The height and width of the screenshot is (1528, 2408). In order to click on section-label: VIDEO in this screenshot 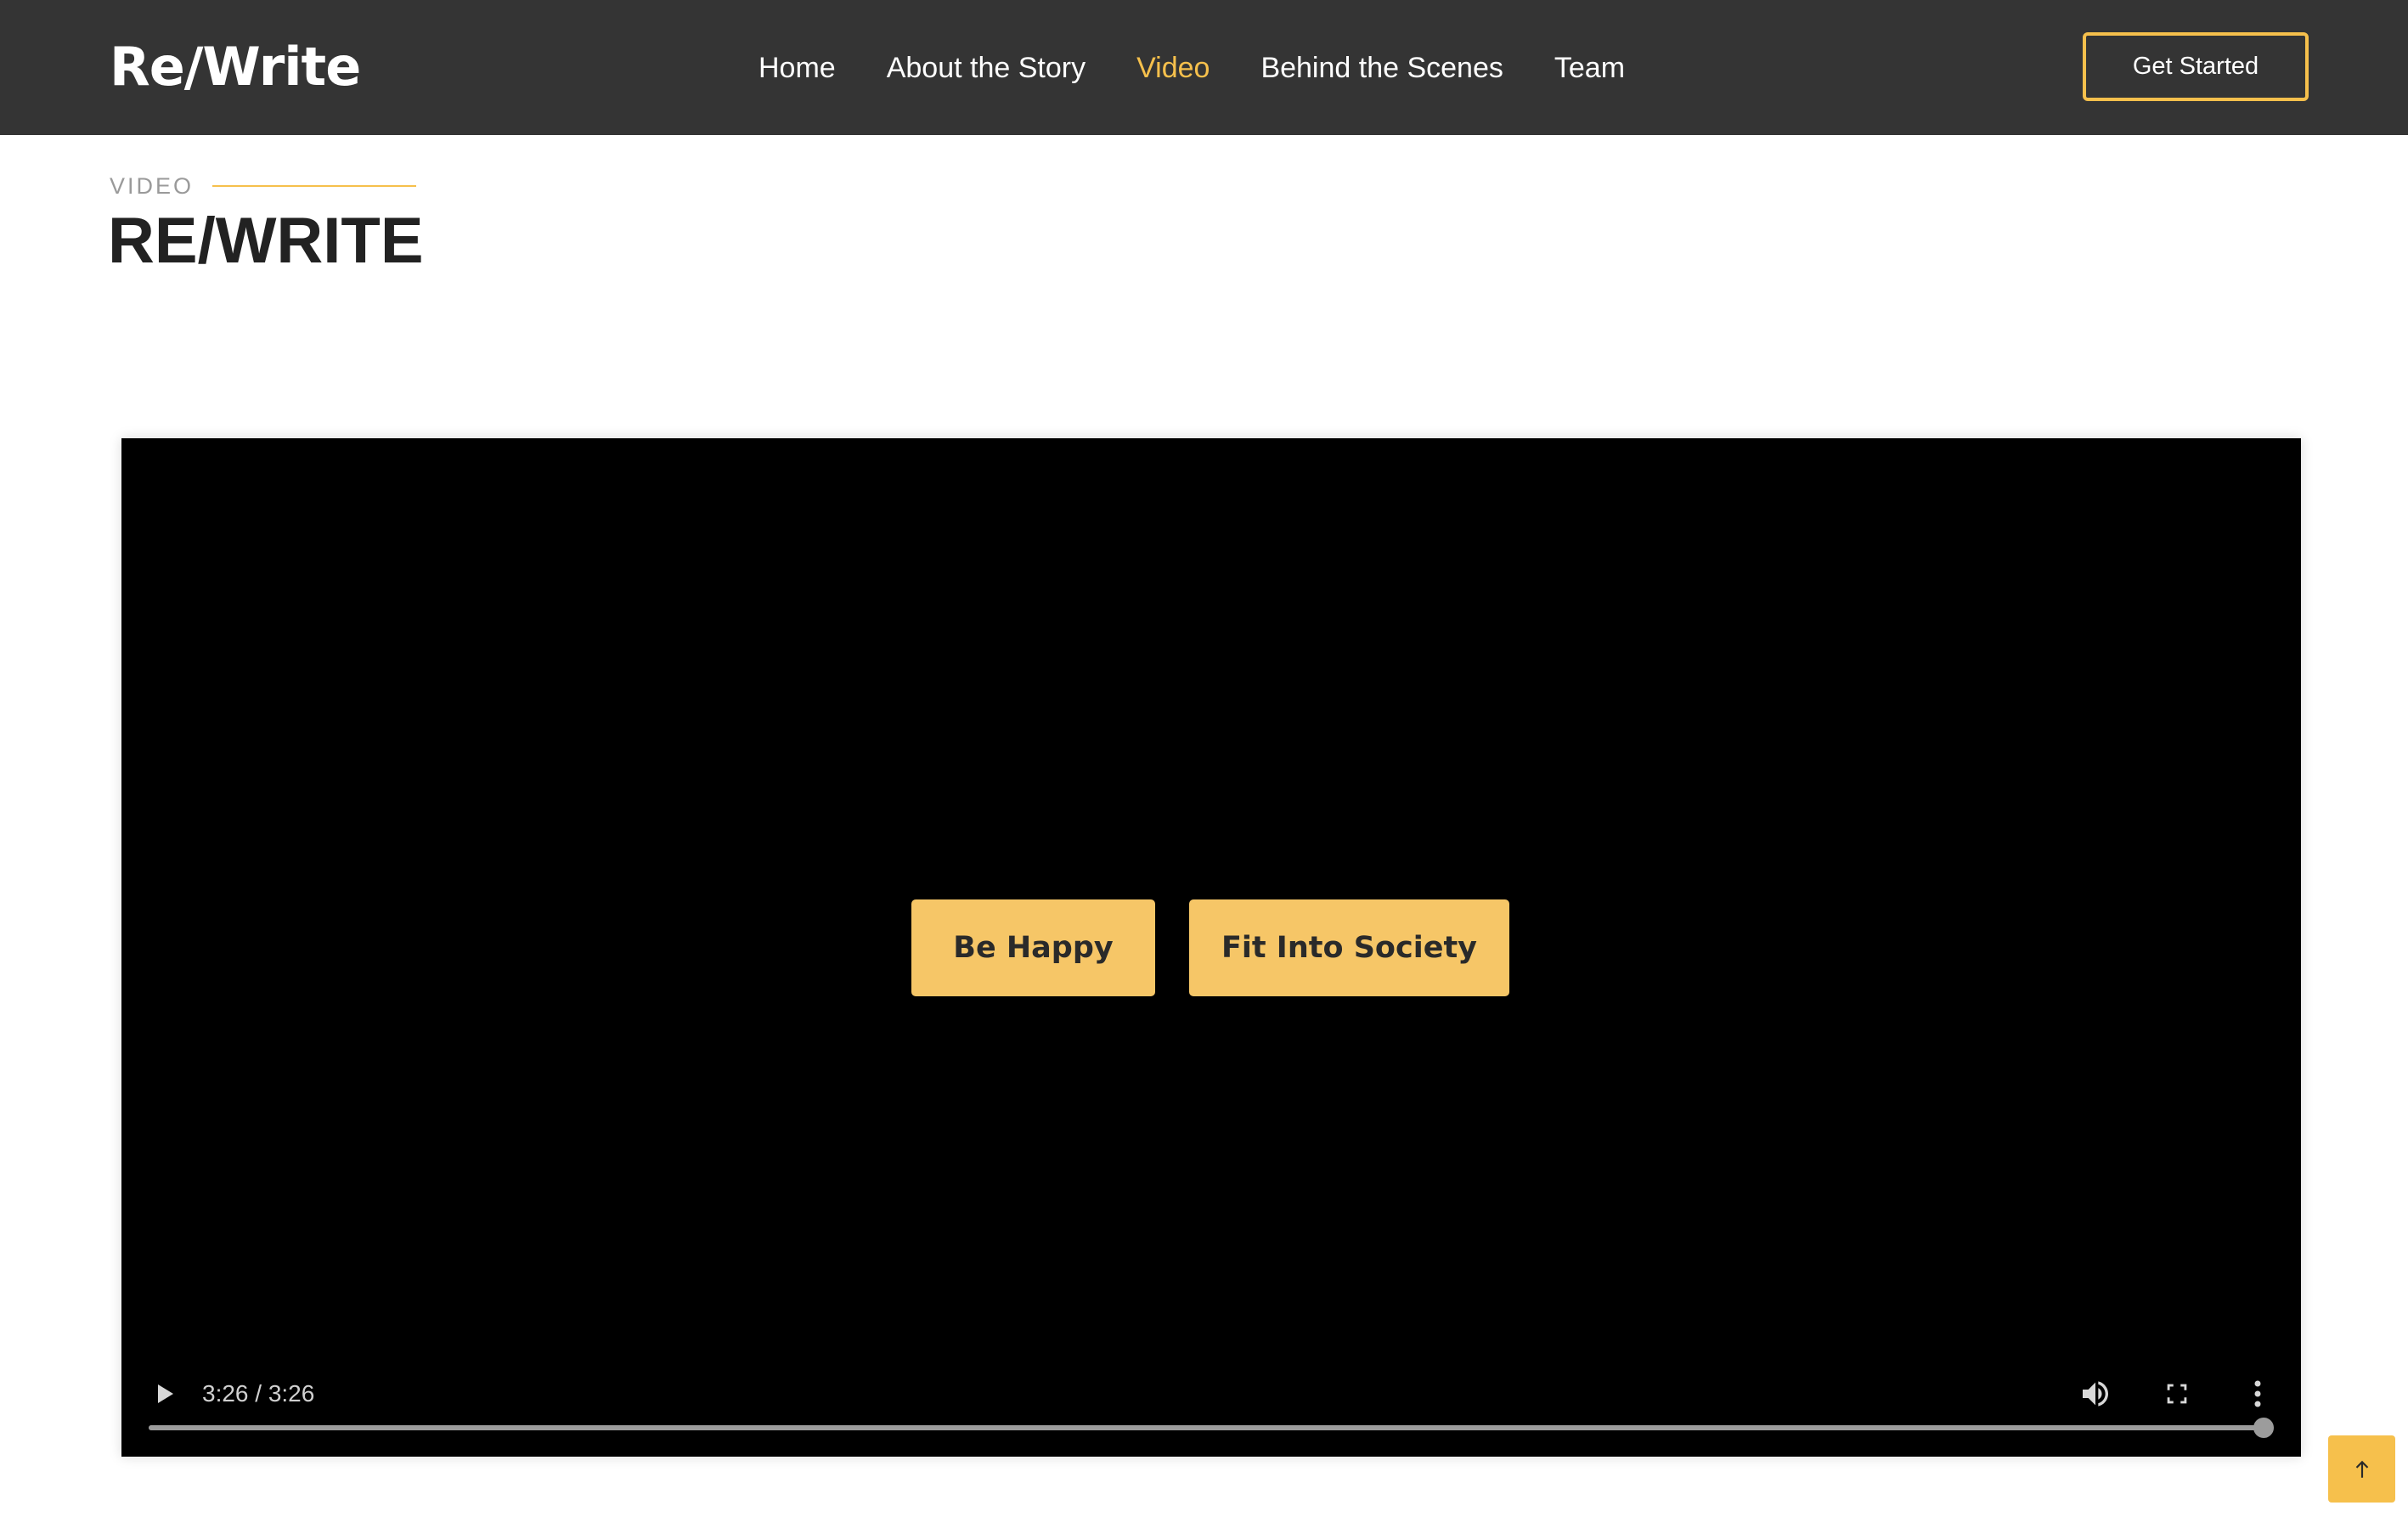, I will do `click(264, 186)`.